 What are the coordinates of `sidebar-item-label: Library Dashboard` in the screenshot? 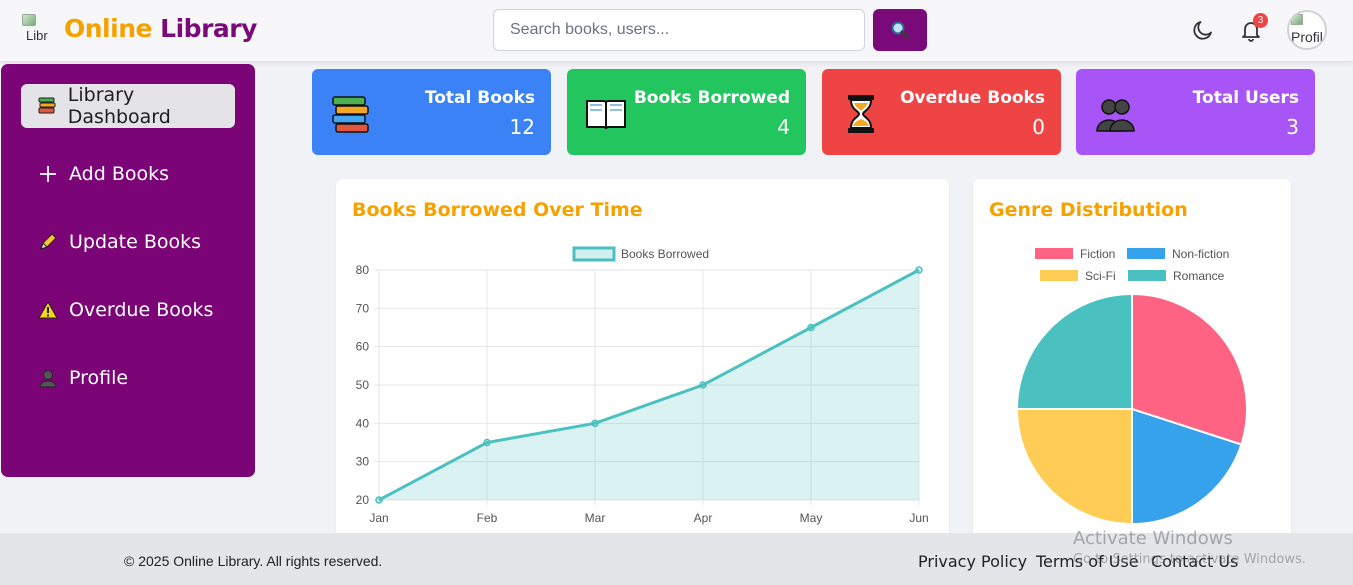 It's located at (119, 106).